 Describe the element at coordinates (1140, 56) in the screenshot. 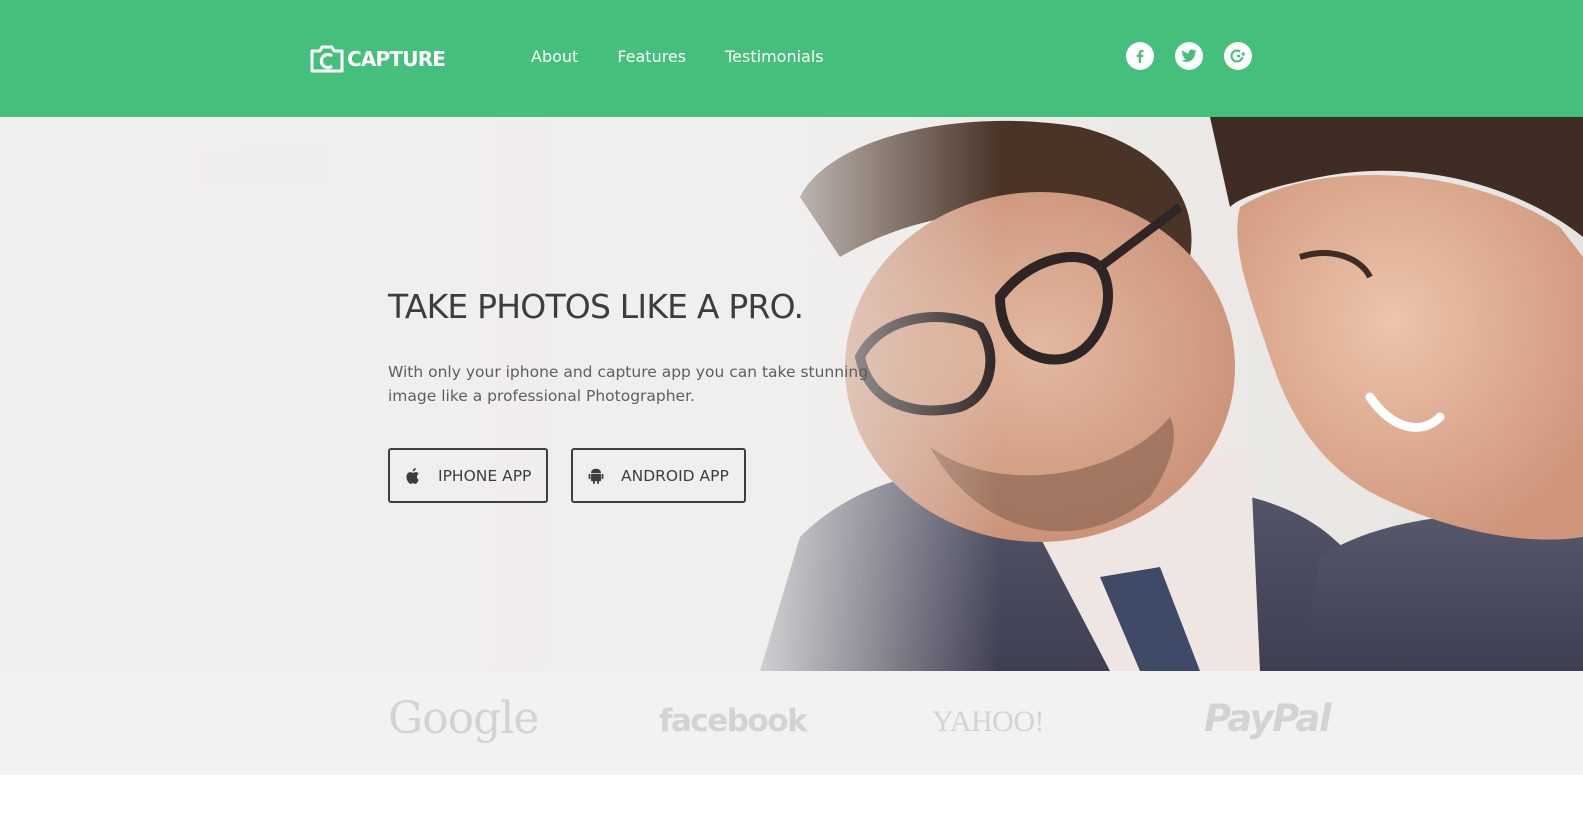

I see `facebook-icon` at that location.